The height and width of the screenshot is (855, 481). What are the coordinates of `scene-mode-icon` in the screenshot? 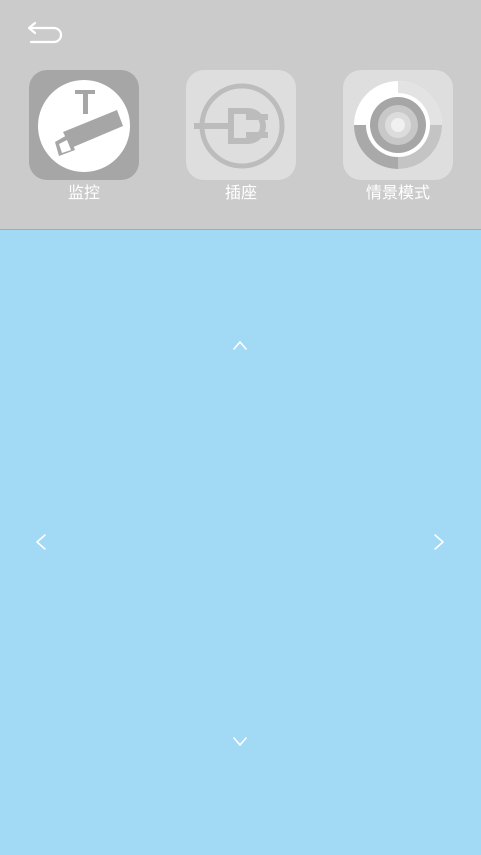 It's located at (398, 125).